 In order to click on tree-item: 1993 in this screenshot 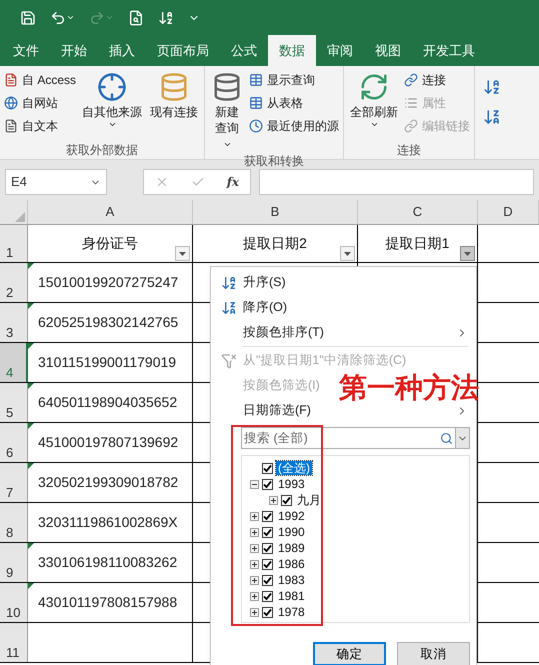, I will do `click(291, 484)`.